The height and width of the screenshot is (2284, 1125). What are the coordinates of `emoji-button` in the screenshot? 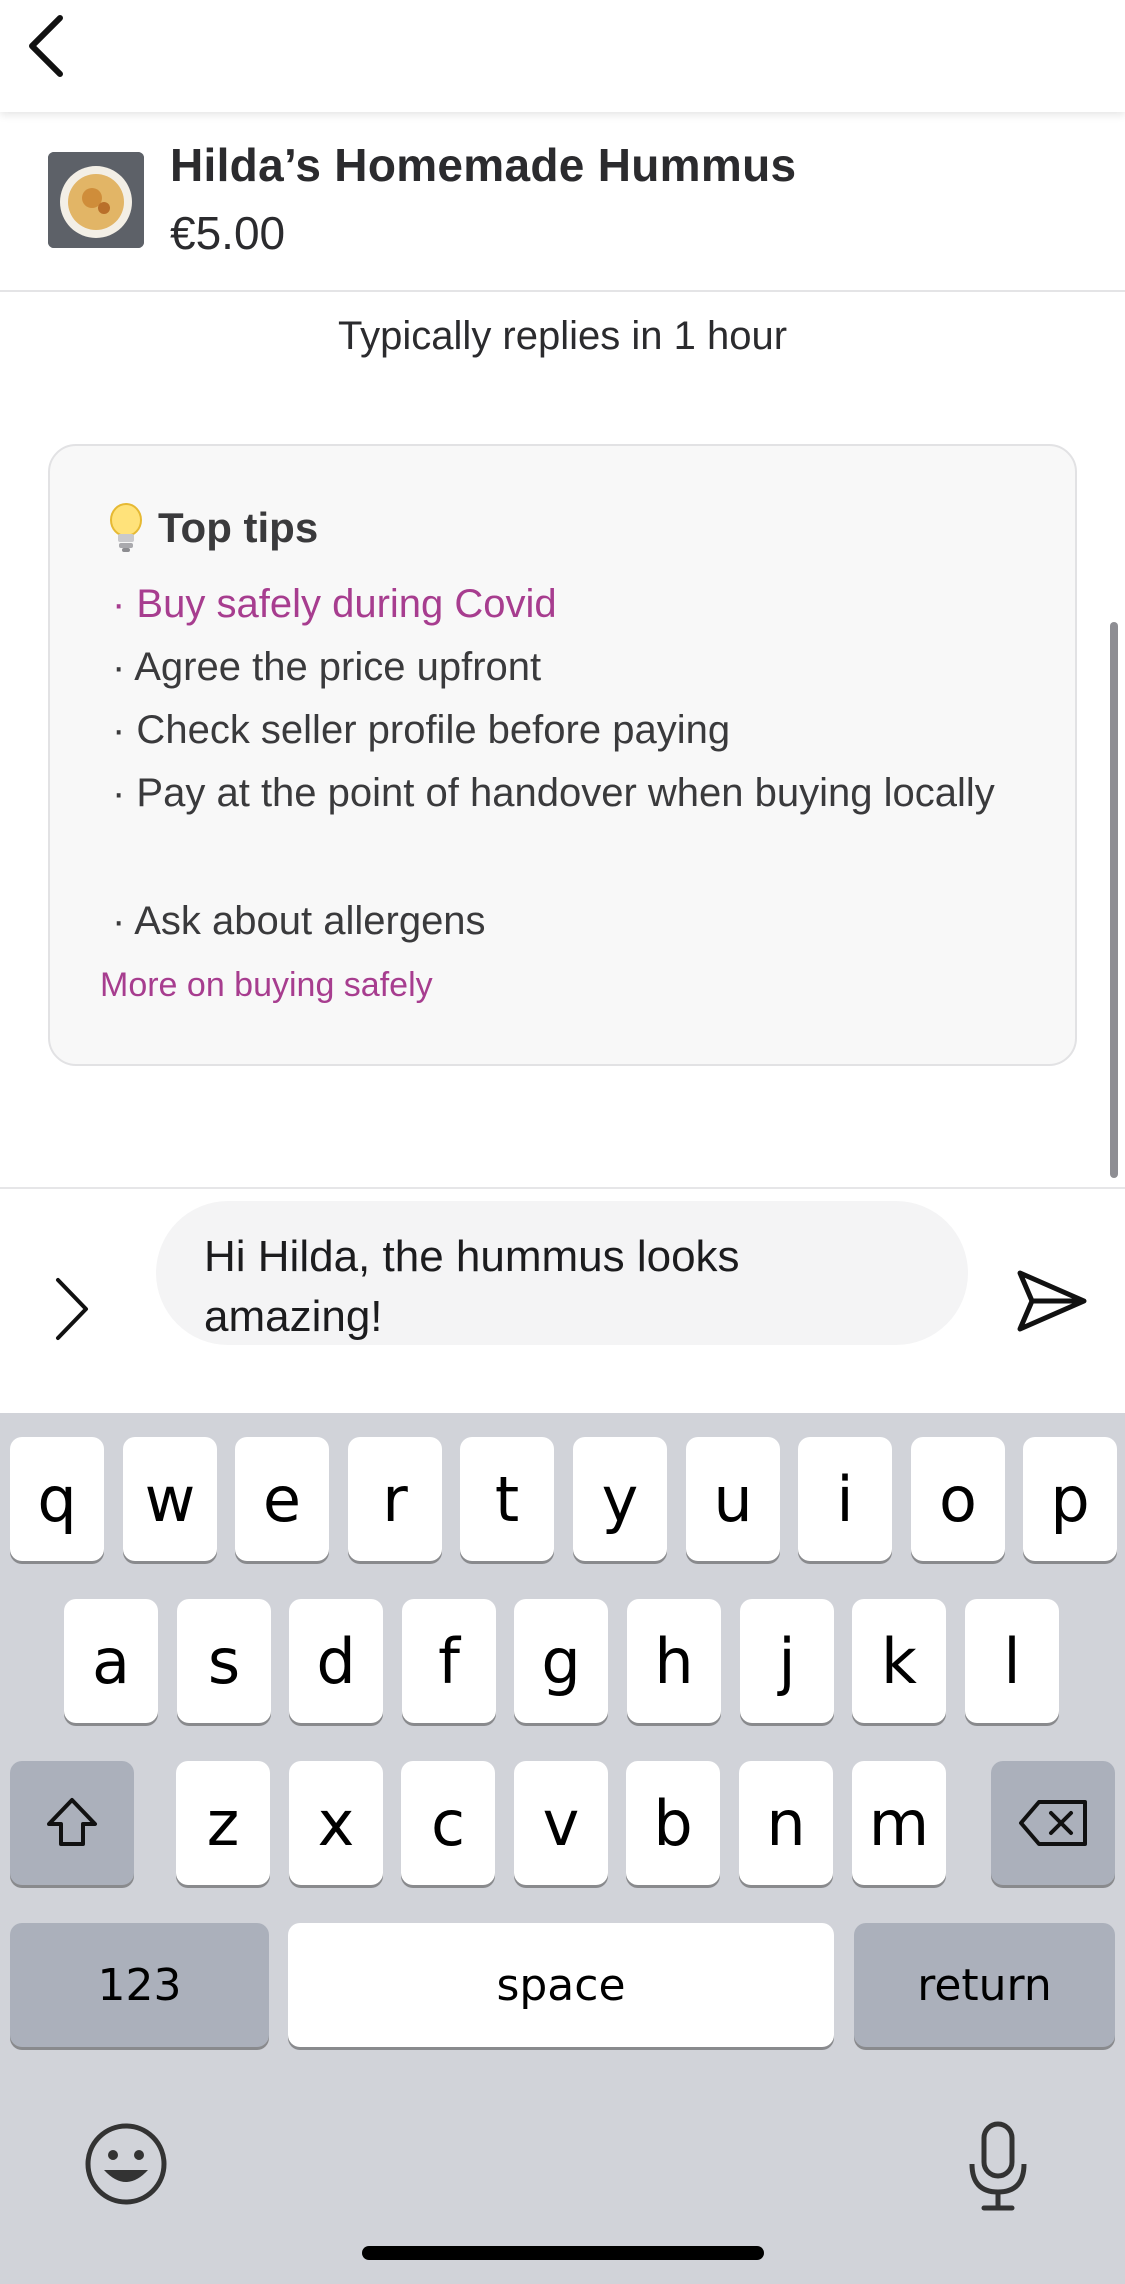 It's located at (126, 2164).